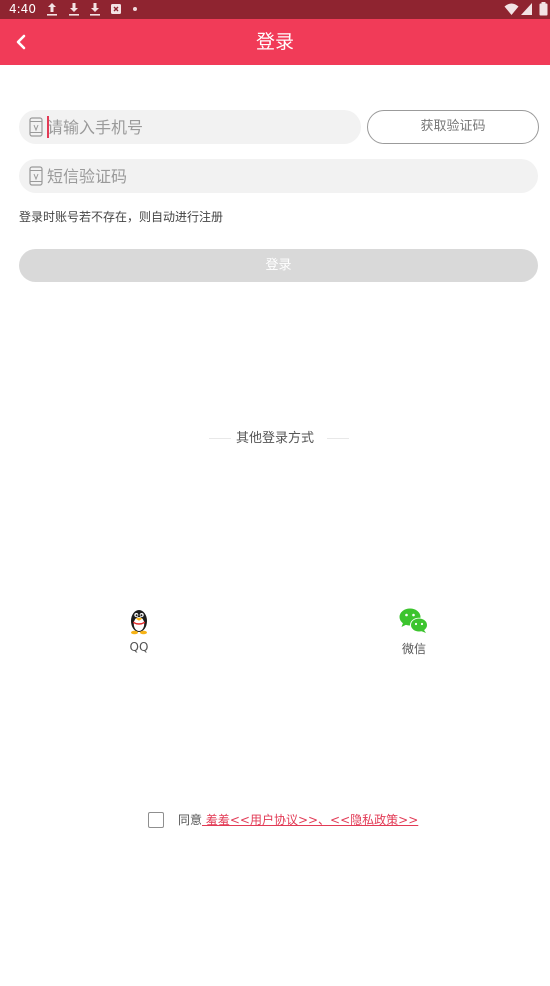 The width and height of the screenshot is (550, 986). I want to click on battery-icon, so click(543, 9).